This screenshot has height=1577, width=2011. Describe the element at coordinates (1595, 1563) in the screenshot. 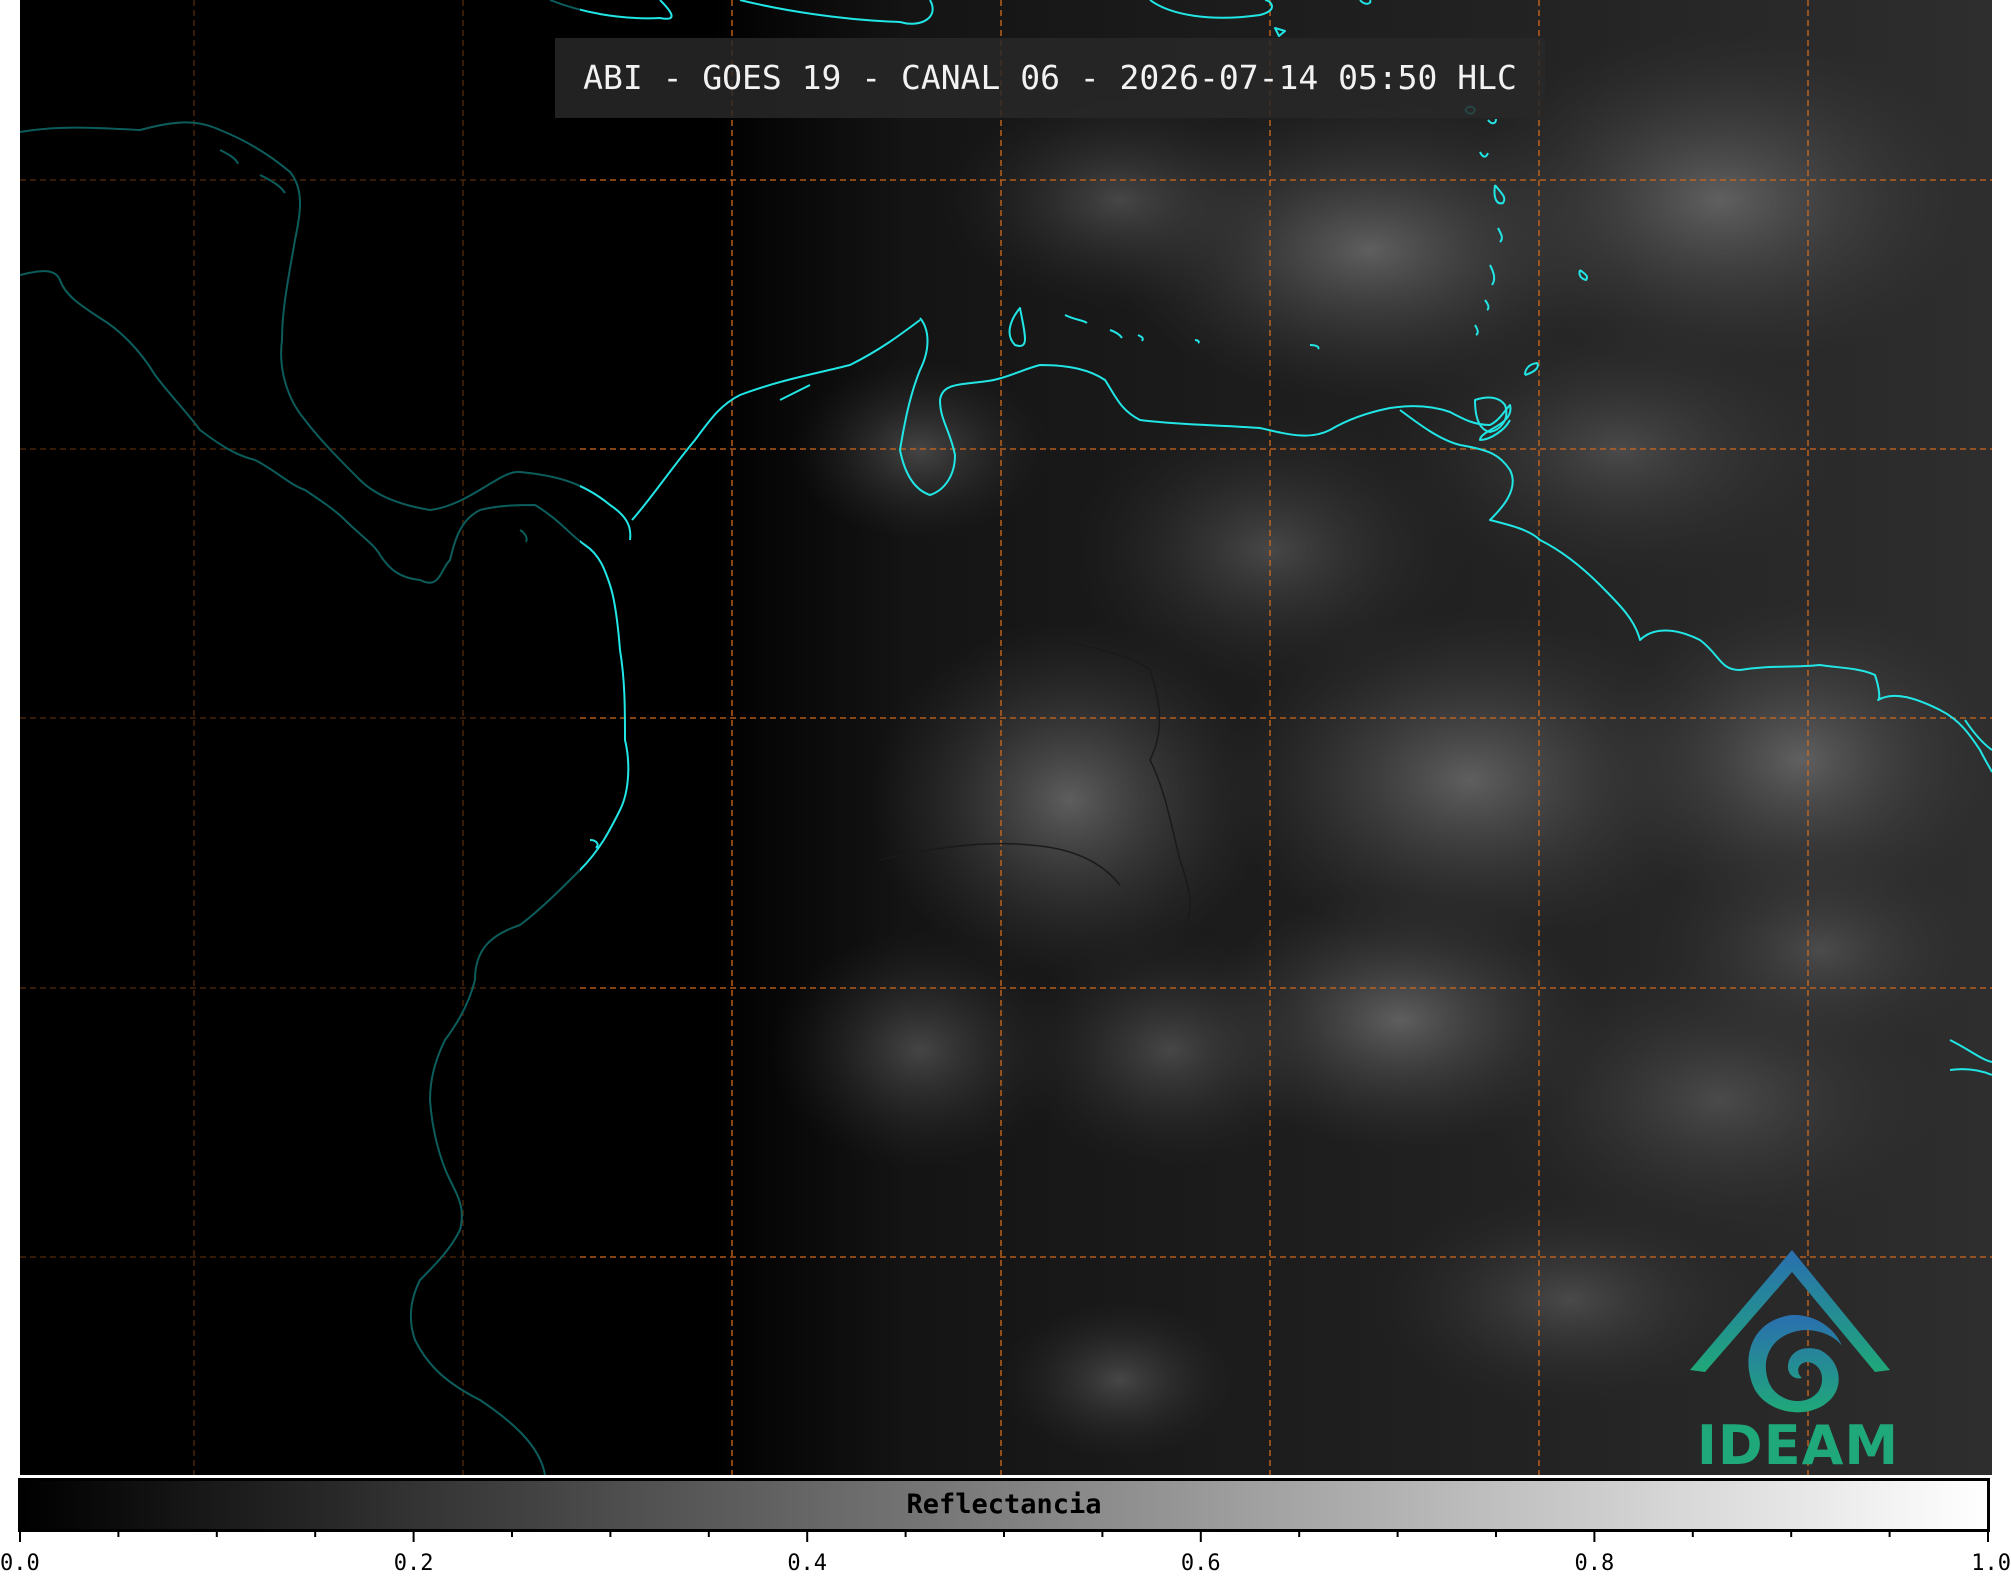

I see `colorbar-tick-label: 0.8` at that location.